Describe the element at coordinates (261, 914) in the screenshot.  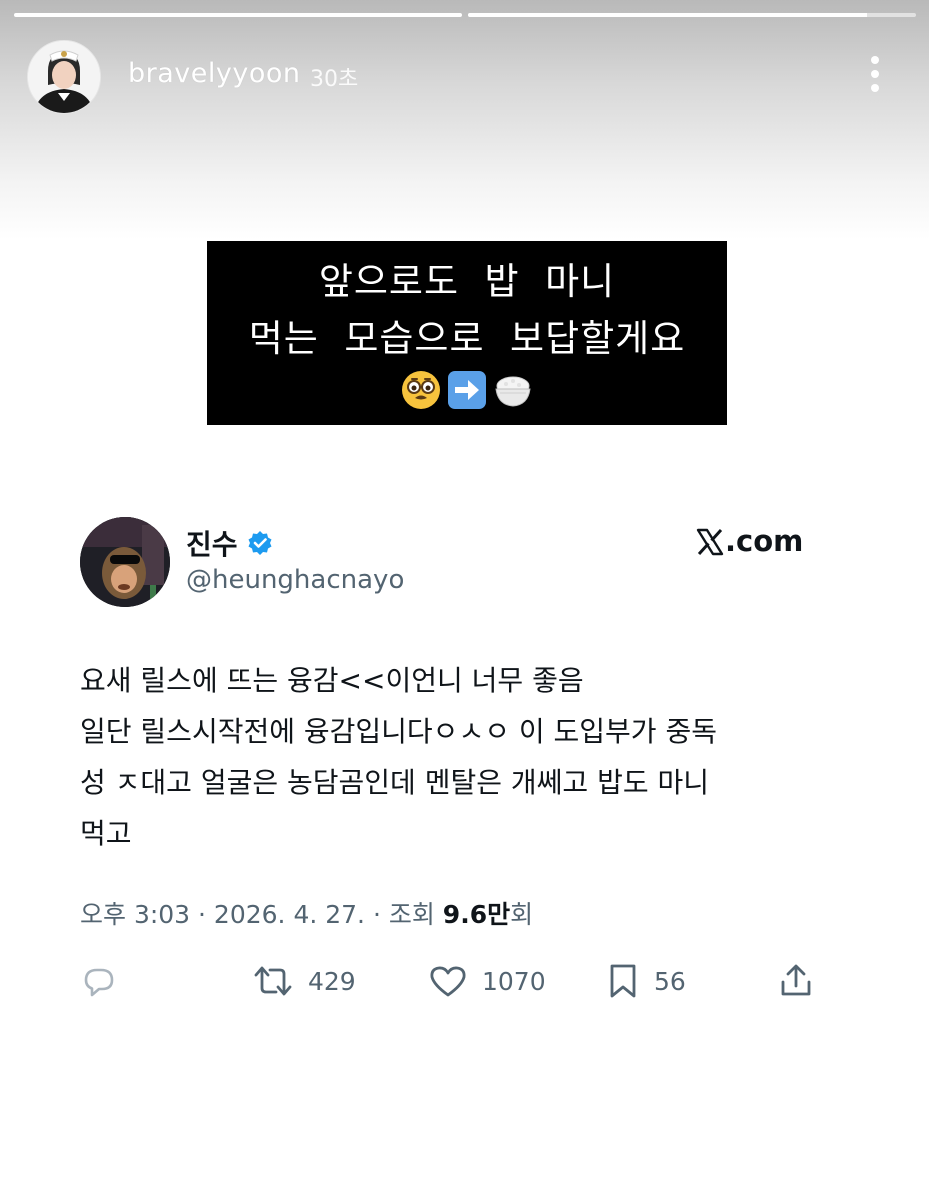
I see `tweet-timestamp: 오후 3:03 · 2026. 4. 27. · 조회` at that location.